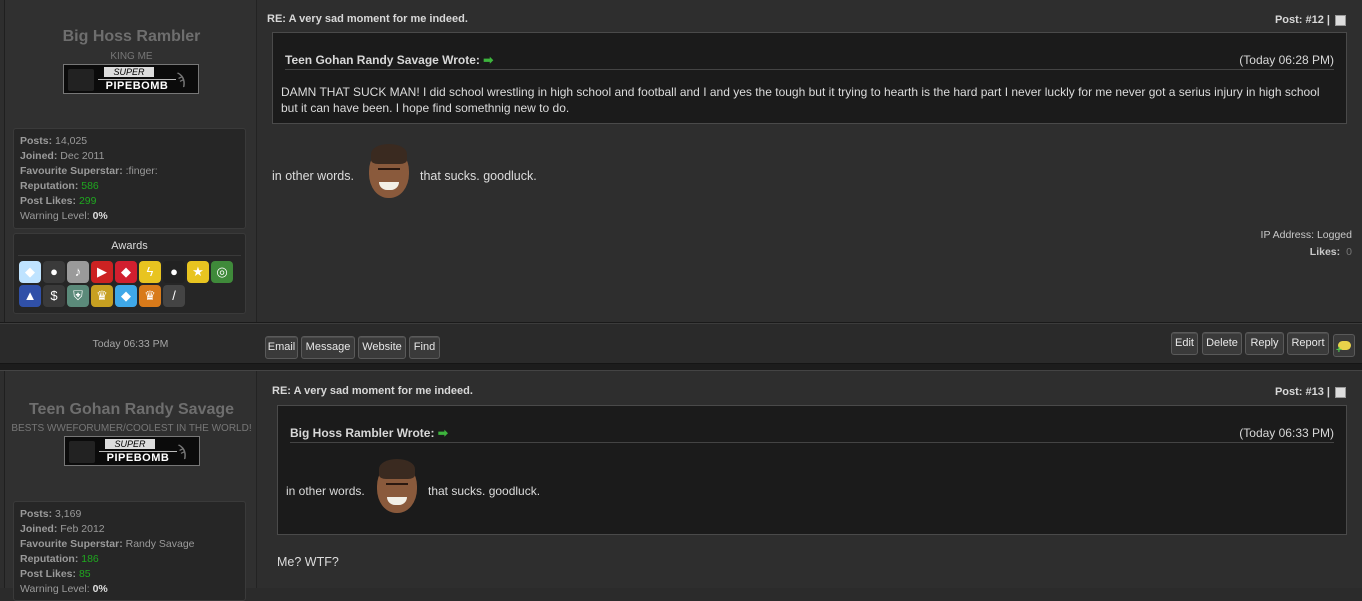 The width and height of the screenshot is (1362, 601). What do you see at coordinates (141, 171) in the screenshot?
I see `stat-superstar: :finger:` at bounding box center [141, 171].